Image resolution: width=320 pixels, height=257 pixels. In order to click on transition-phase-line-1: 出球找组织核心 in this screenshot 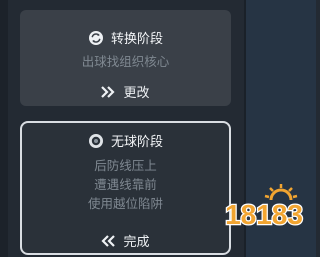, I will do `click(125, 61)`.